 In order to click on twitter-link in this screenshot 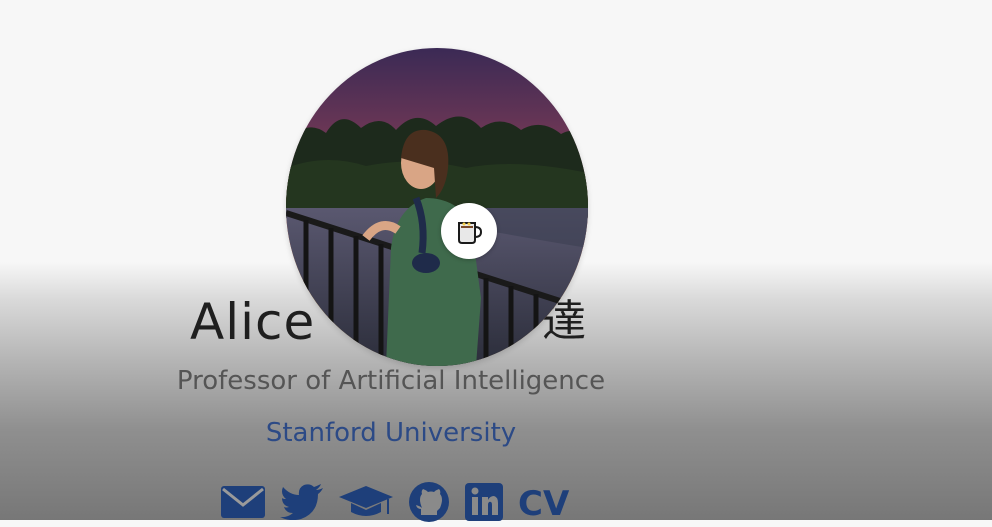, I will do `click(302, 504)`.